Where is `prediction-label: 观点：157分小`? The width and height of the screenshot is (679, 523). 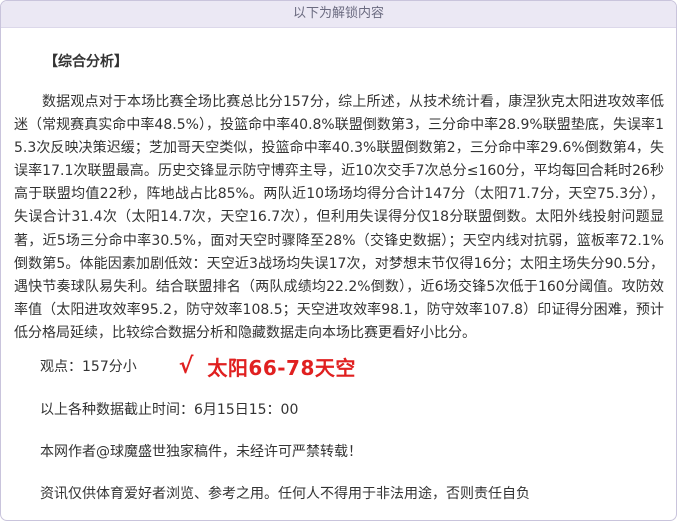
prediction-label: 观点：157分小 is located at coordinates (88, 367).